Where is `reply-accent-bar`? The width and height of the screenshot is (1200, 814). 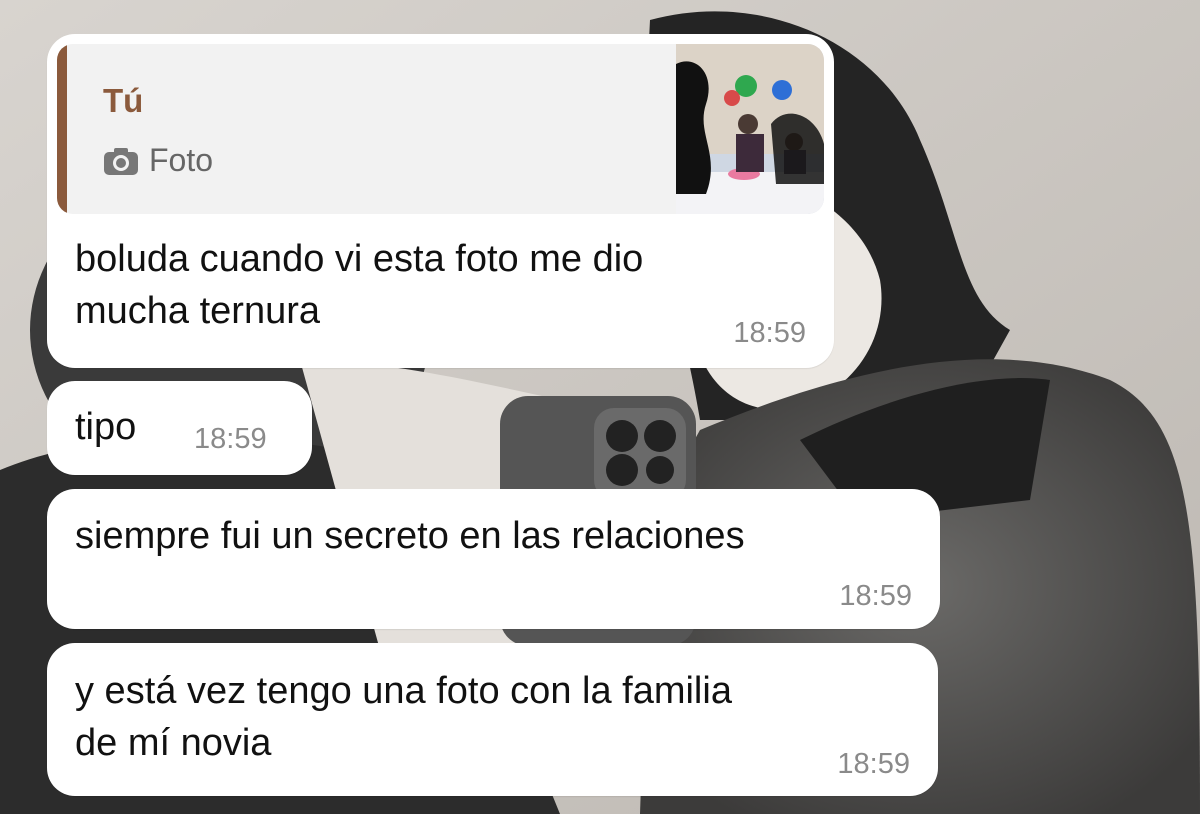 reply-accent-bar is located at coordinates (62, 129).